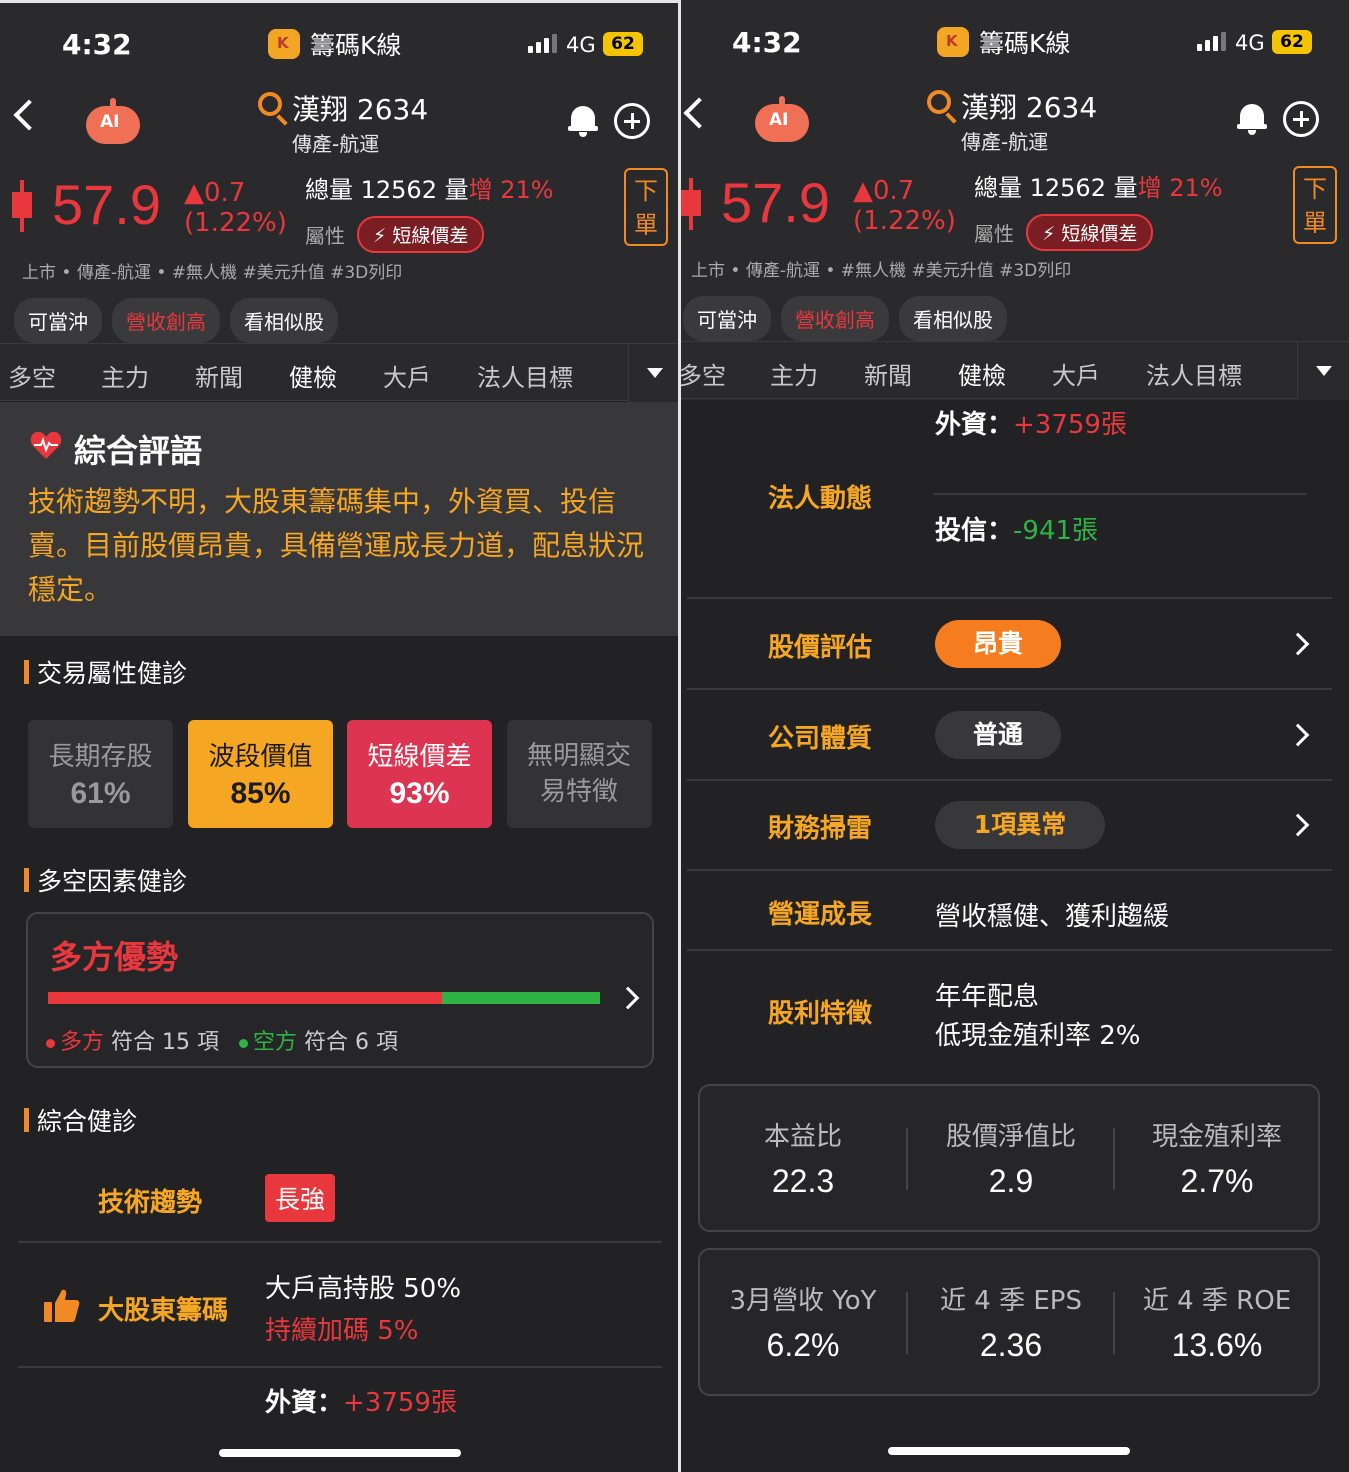  I want to click on price-change-pct: (1.22%), so click(235, 223).